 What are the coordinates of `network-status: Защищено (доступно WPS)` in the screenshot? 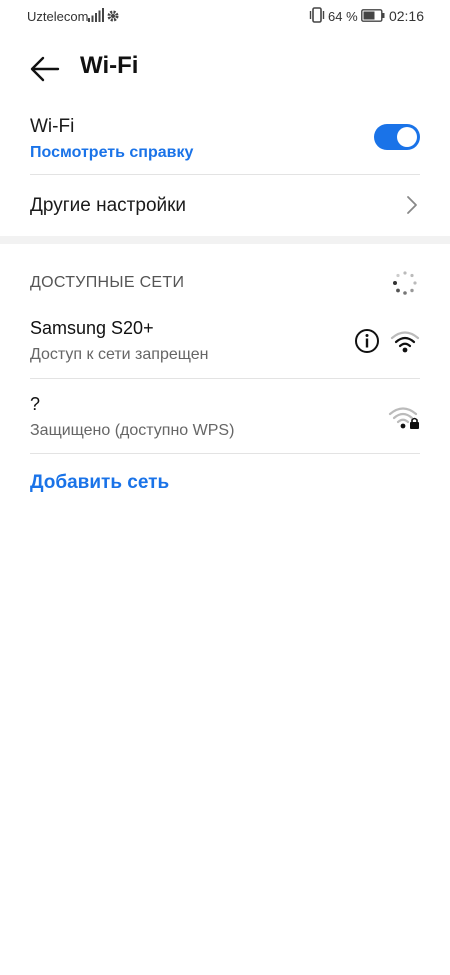 It's located at (132, 430).